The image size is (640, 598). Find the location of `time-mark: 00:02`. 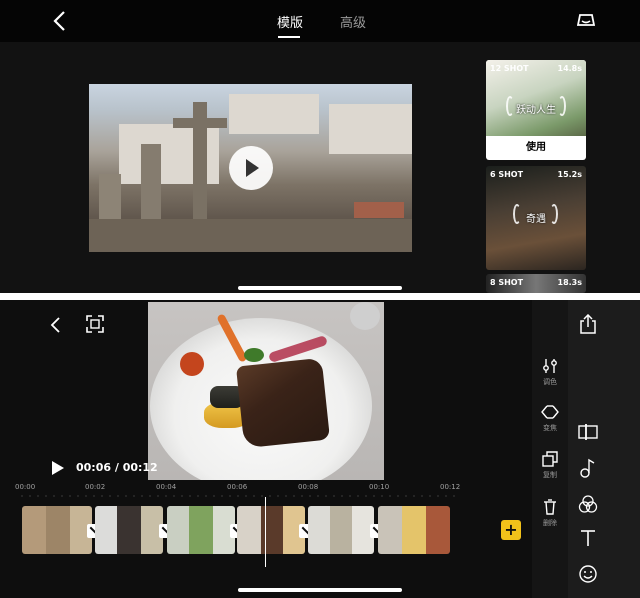

time-mark: 00:02 is located at coordinates (95, 487).